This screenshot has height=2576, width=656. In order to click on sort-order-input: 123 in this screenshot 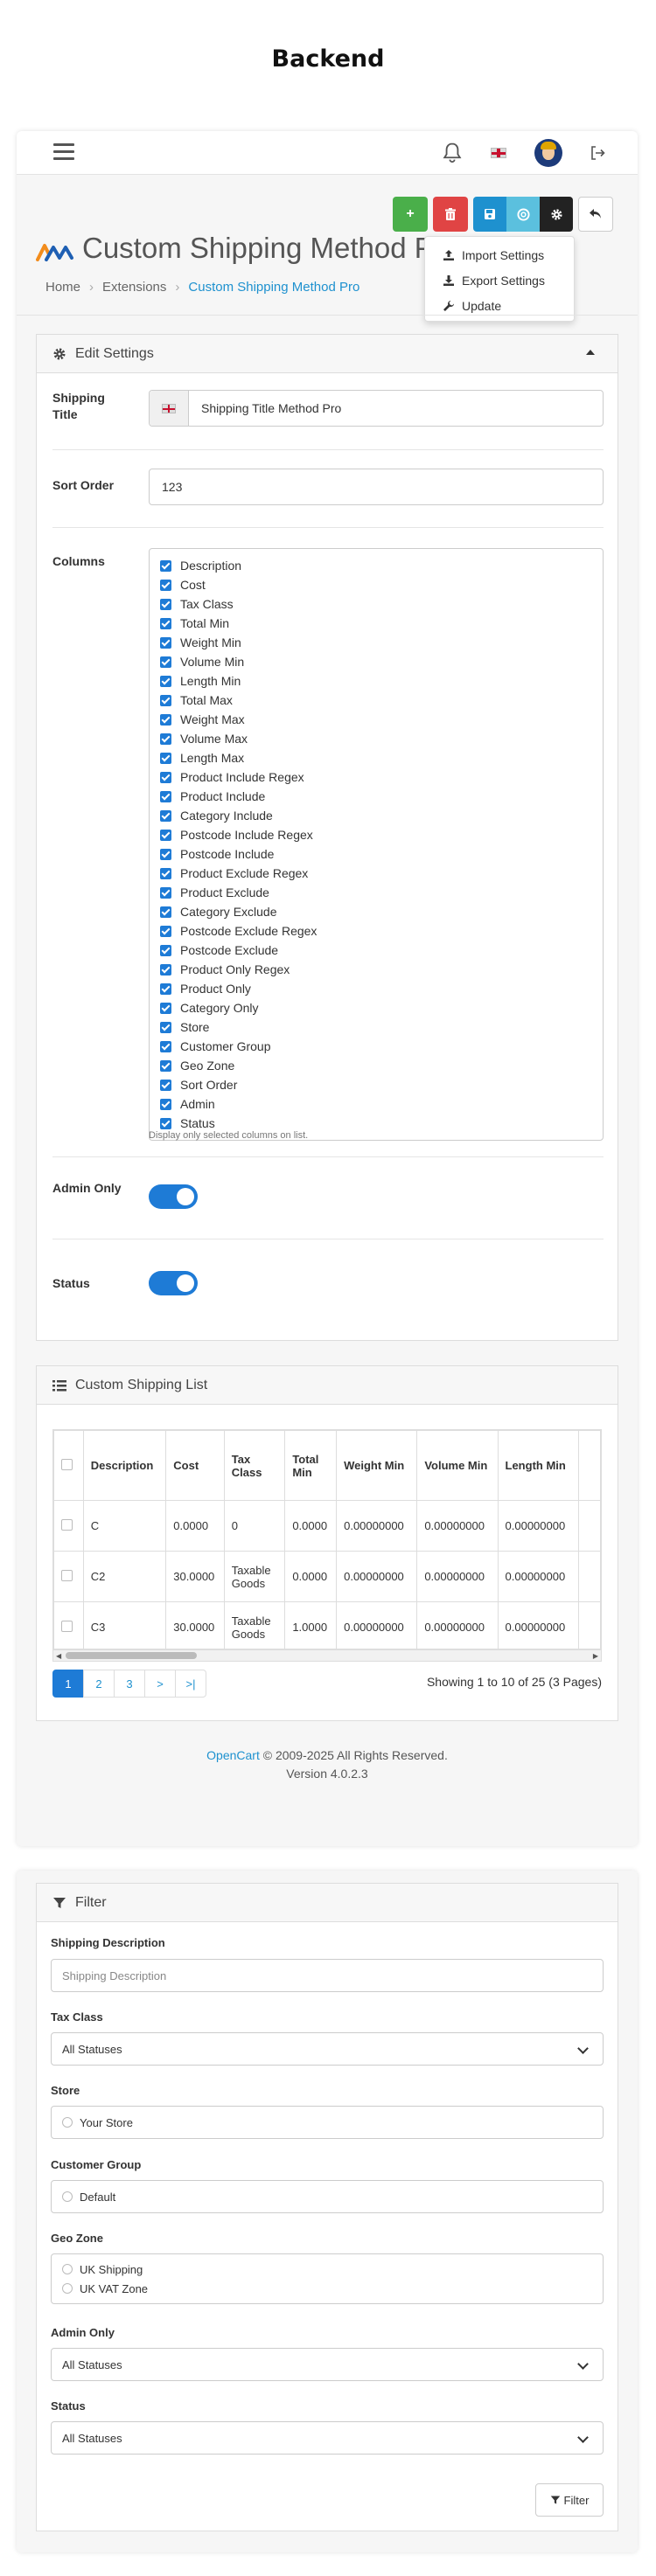, I will do `click(376, 487)`.